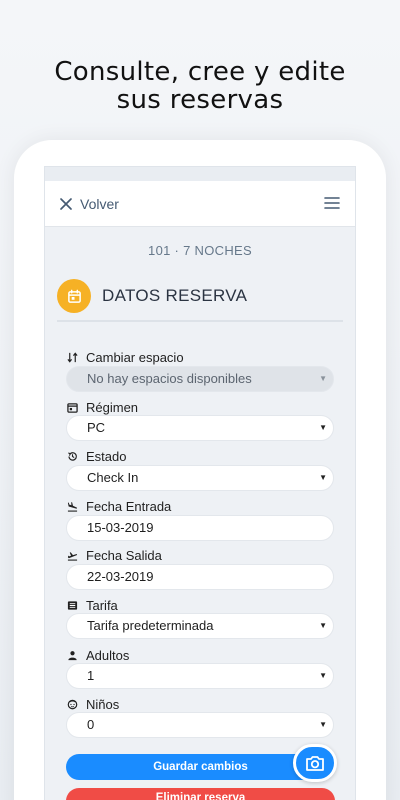  I want to click on close-icon, so click(66, 204).